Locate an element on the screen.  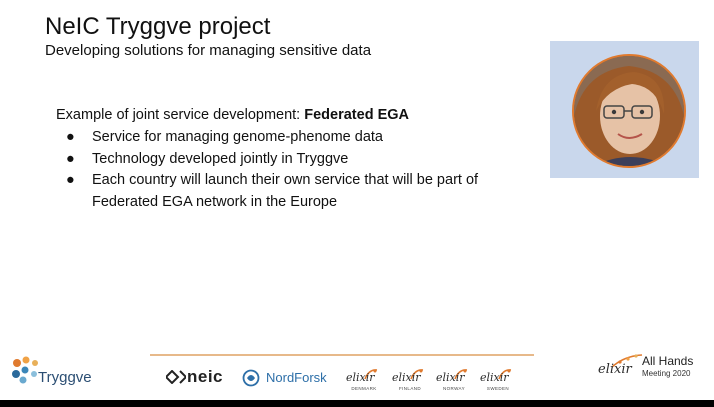
elixir-finland-logo: elixir FINLAND is located at coordinates (410, 381).